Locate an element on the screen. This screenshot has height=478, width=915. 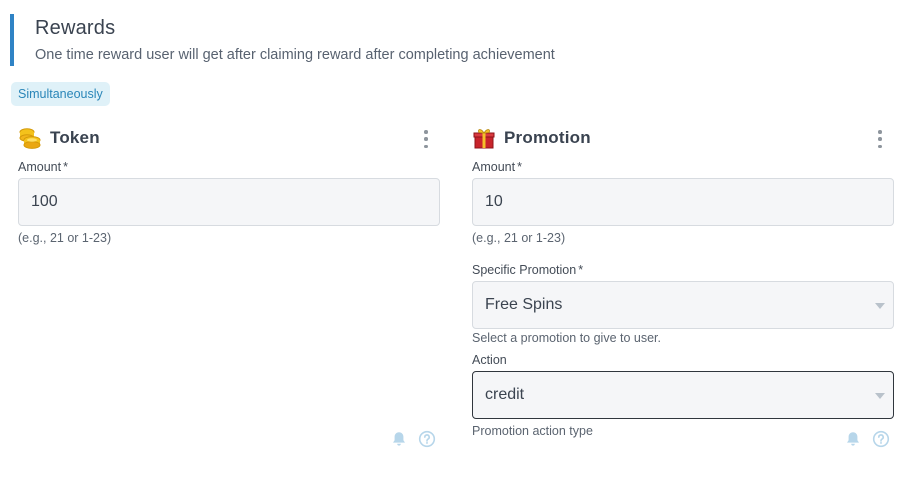
token-amount-label: Amount * is located at coordinates (229, 167).